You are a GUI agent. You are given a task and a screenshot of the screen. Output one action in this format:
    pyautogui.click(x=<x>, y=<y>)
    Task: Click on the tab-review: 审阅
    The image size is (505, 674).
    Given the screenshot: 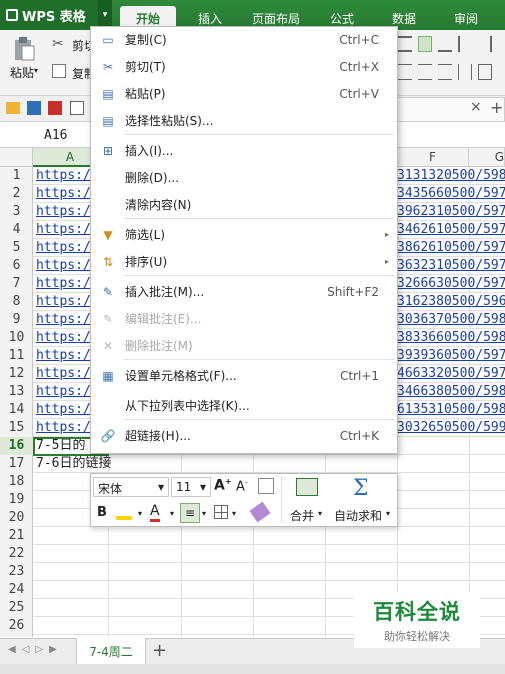 What is the action you would take?
    pyautogui.click(x=466, y=18)
    